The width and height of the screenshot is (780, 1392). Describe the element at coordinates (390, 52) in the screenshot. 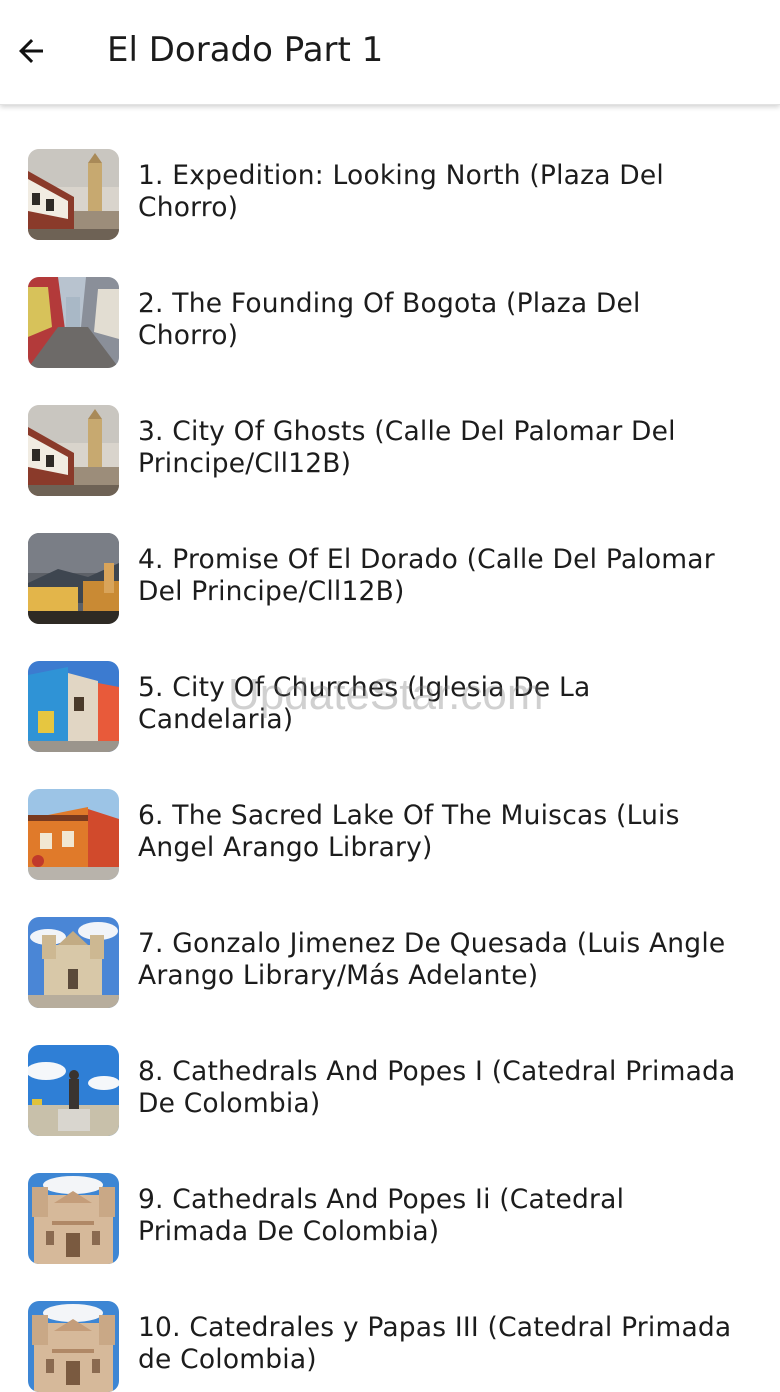

I see `app-bar: El Dorado Part 1` at that location.